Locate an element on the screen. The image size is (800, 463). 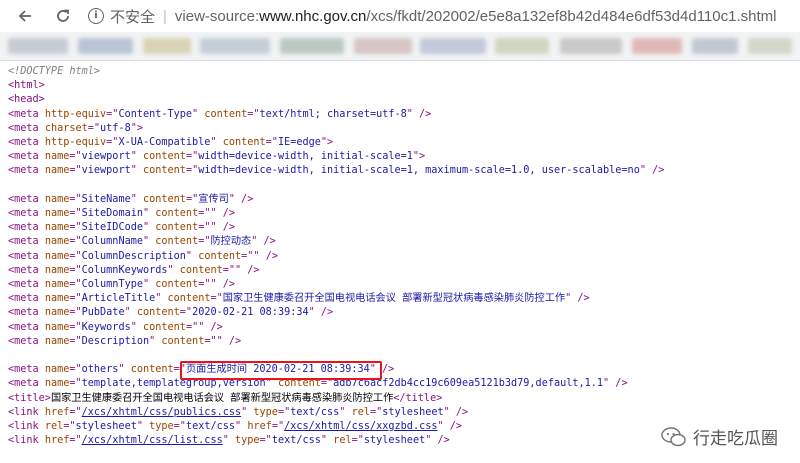
doctype: <!DOCTYPE html> is located at coordinates (54, 71).